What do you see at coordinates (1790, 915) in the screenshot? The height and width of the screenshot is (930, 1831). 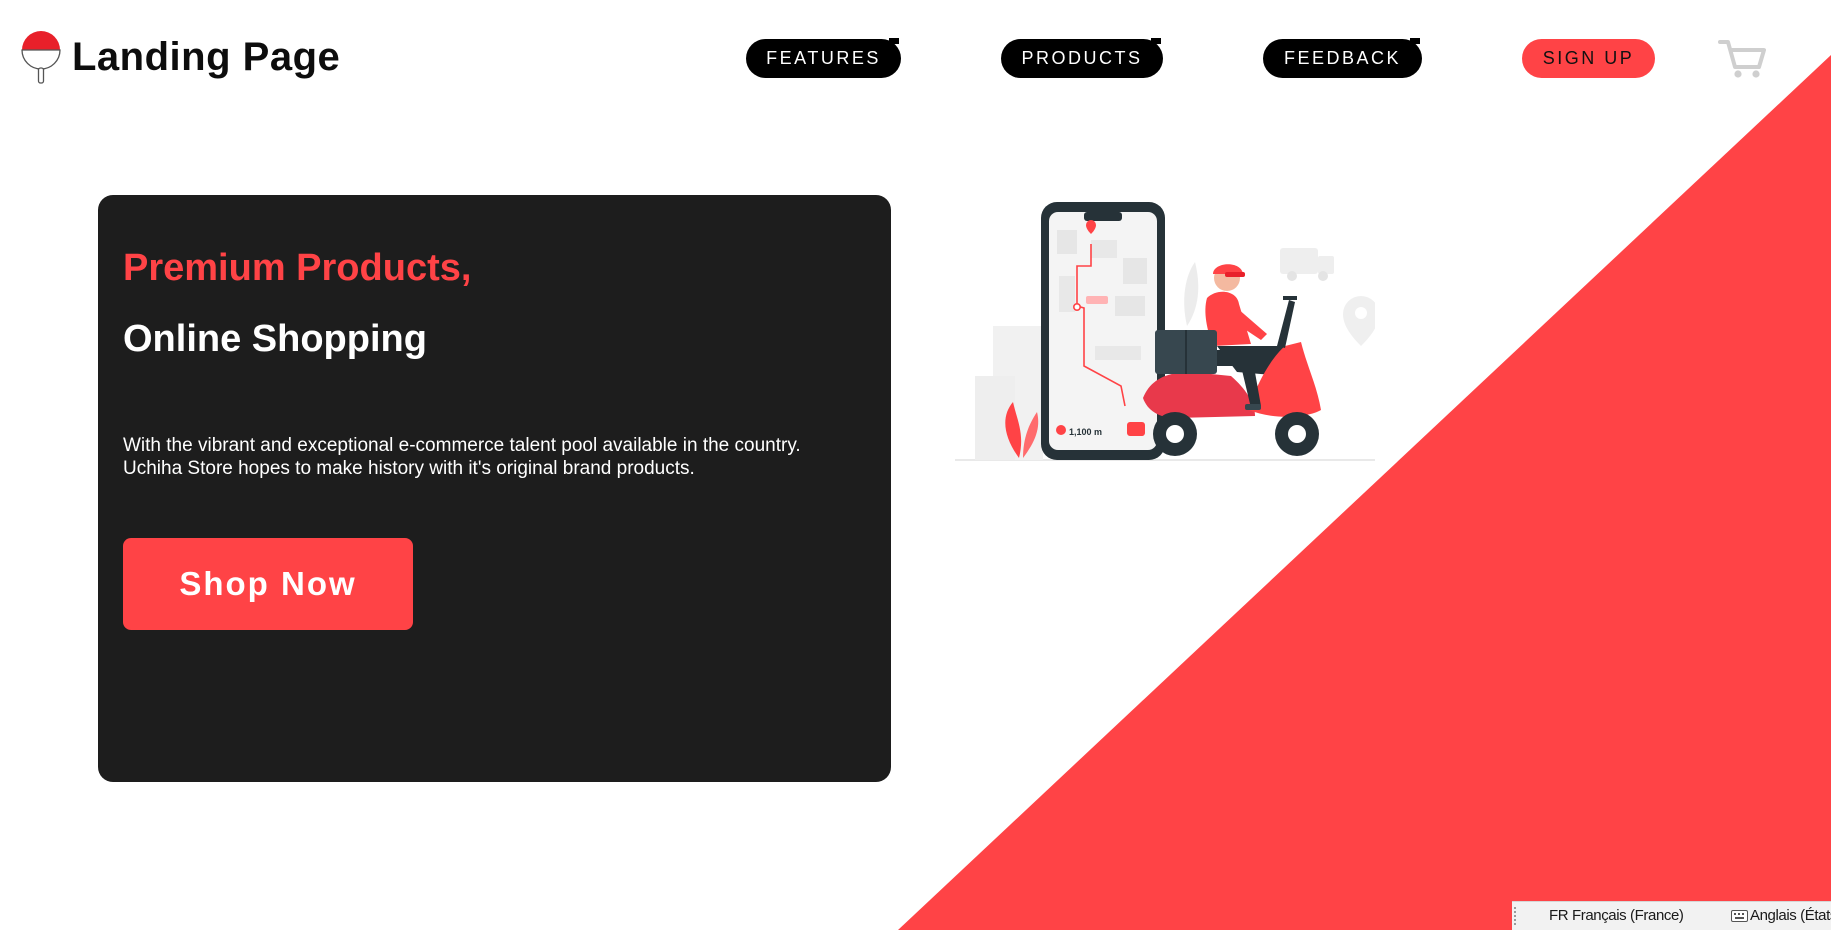 I see `keyboard-layout-label: Anglais (États` at bounding box center [1790, 915].